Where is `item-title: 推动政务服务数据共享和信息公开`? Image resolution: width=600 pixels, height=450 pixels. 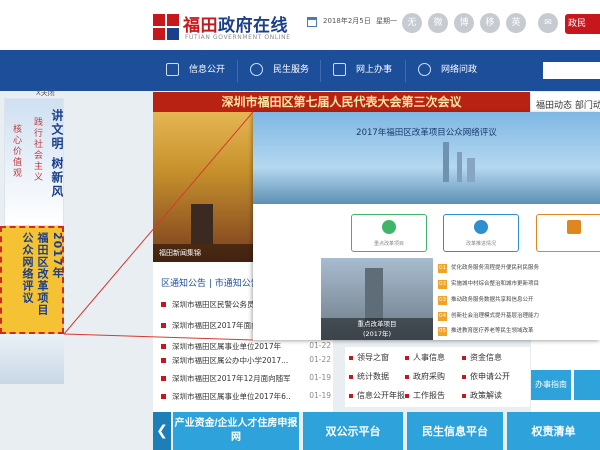
item-title: 推动政务服务数据共享和信息公开 is located at coordinates (492, 300).